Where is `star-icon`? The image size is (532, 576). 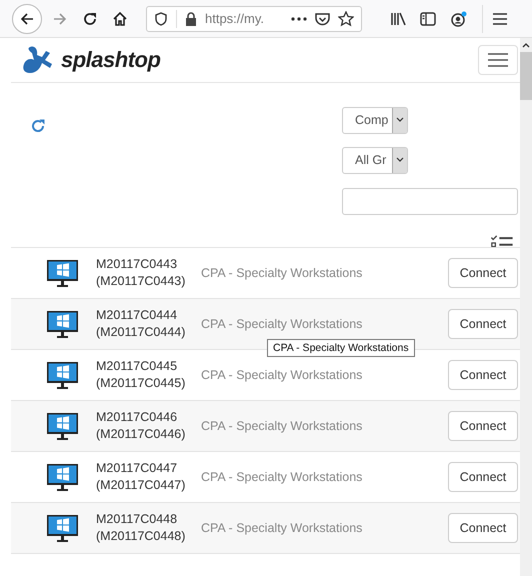
star-icon is located at coordinates (346, 18).